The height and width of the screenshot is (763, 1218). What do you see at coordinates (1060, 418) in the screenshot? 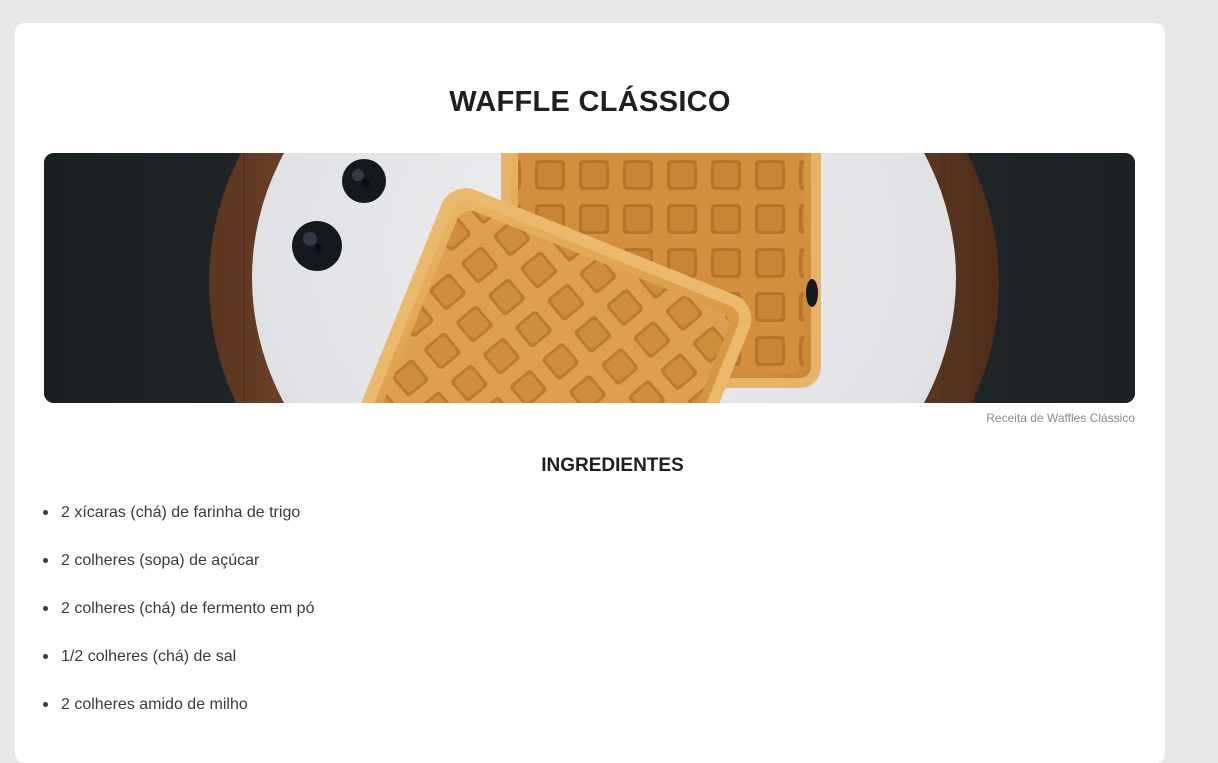
I see `image-caption: Receita de Waffles Clássico` at bounding box center [1060, 418].